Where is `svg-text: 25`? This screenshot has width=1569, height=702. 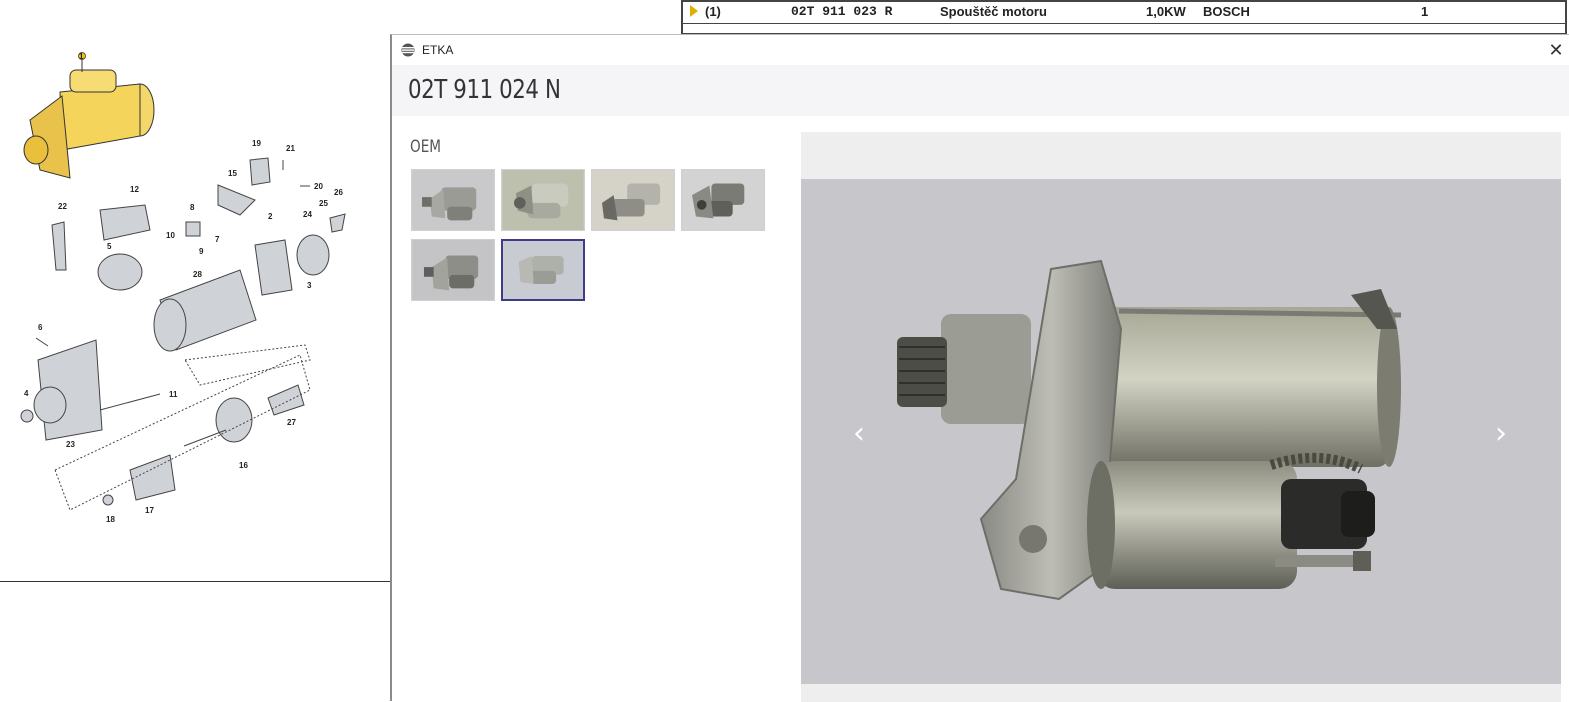
svg-text: 25 is located at coordinates (323, 203).